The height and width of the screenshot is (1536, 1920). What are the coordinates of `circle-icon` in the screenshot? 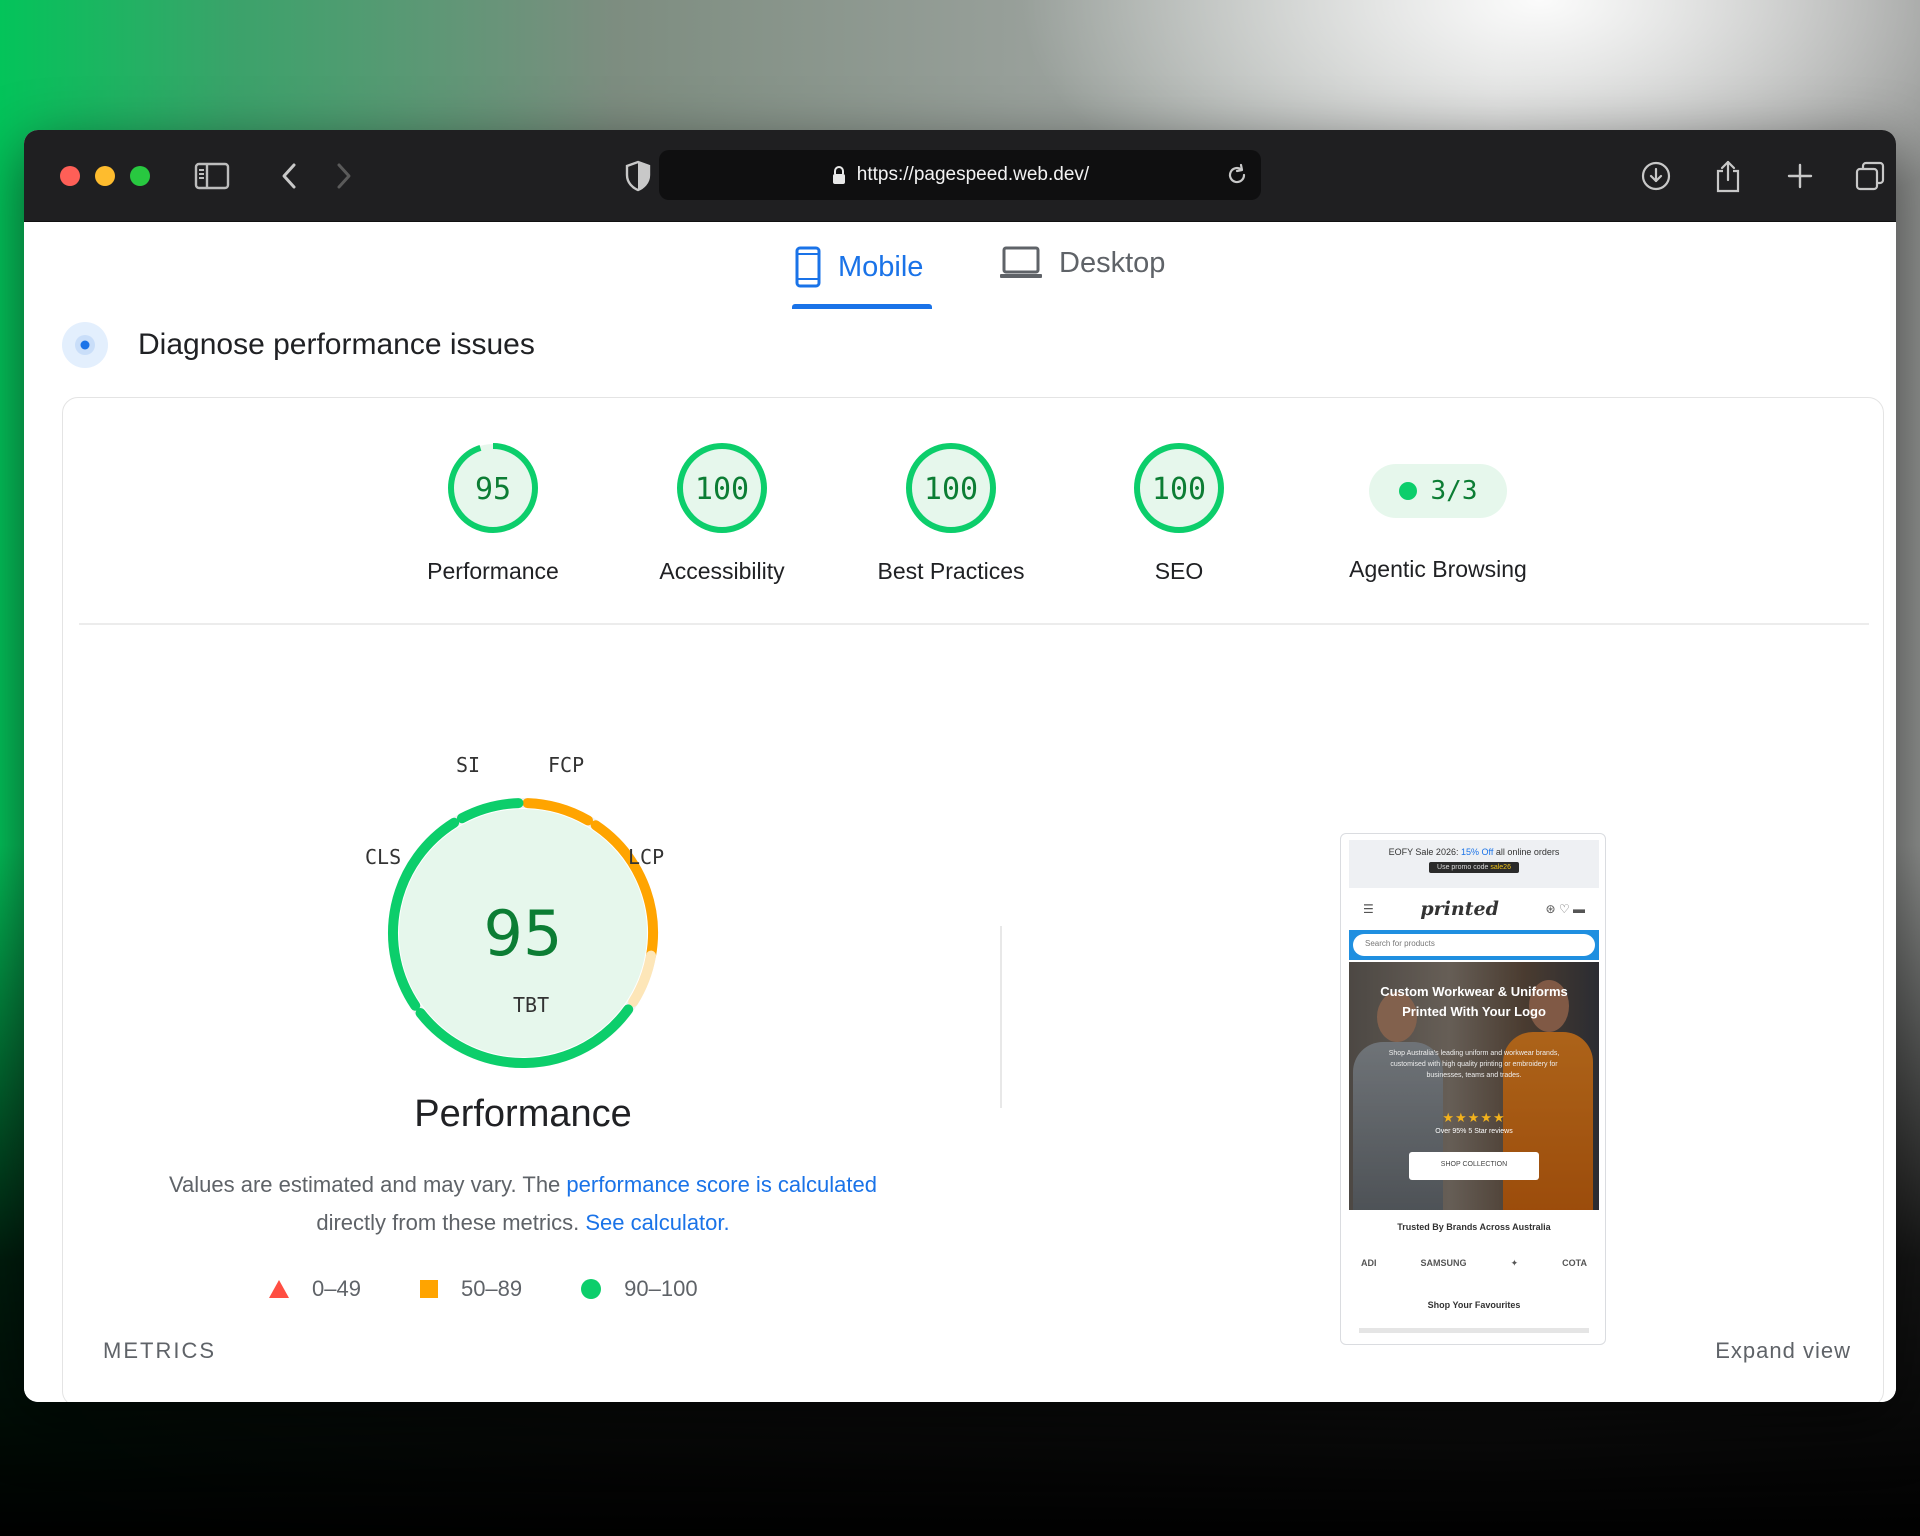 It's located at (591, 1289).